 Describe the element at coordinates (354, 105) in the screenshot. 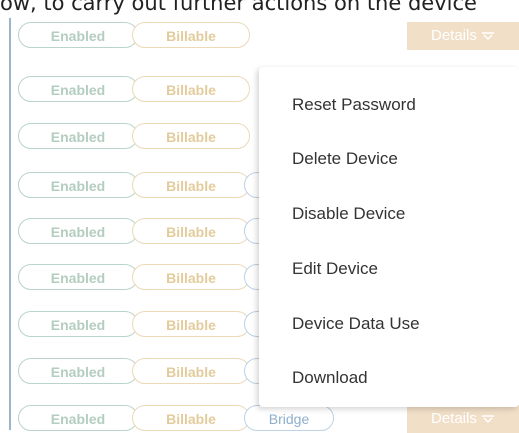

I see `reset-password-menu-item: Reset Password` at that location.